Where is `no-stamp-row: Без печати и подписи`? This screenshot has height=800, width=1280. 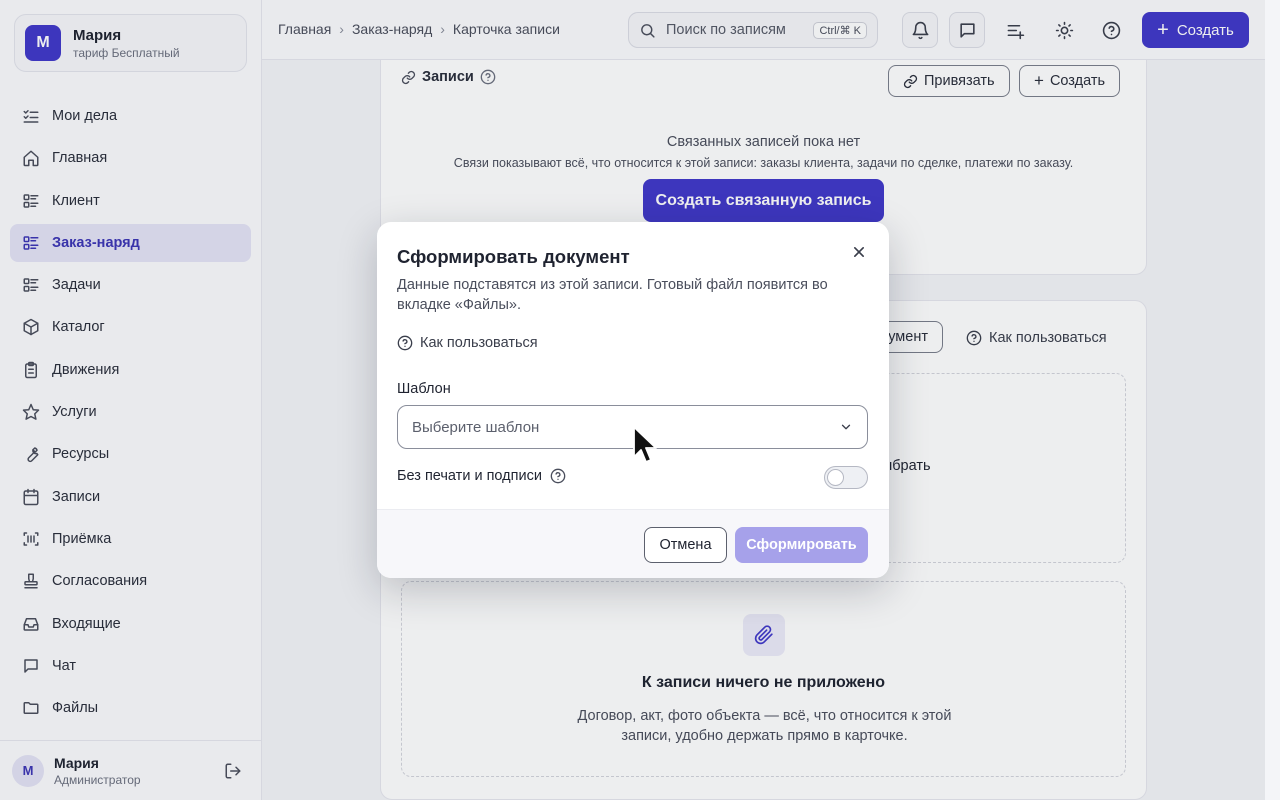
no-stamp-row: Без печати и подписи is located at coordinates (481, 476).